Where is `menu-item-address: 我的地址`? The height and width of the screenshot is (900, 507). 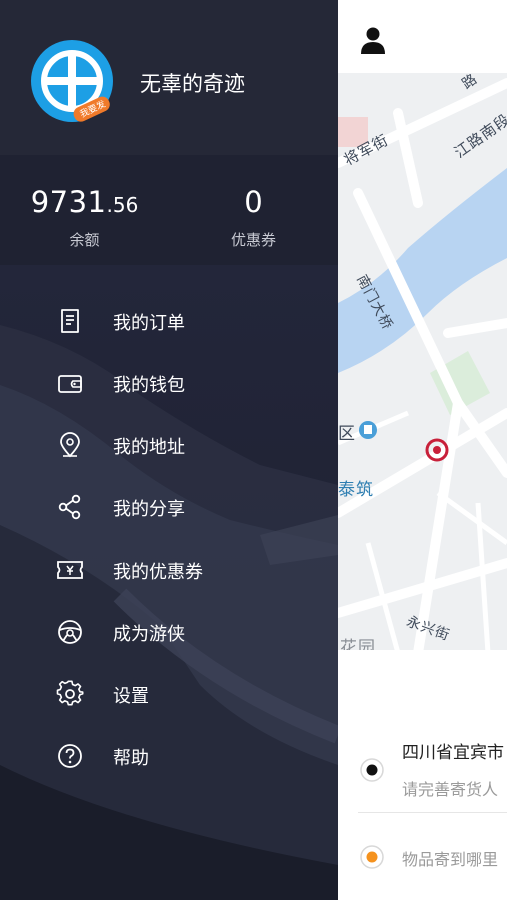
menu-item-address: 我的地址 is located at coordinates (169, 445).